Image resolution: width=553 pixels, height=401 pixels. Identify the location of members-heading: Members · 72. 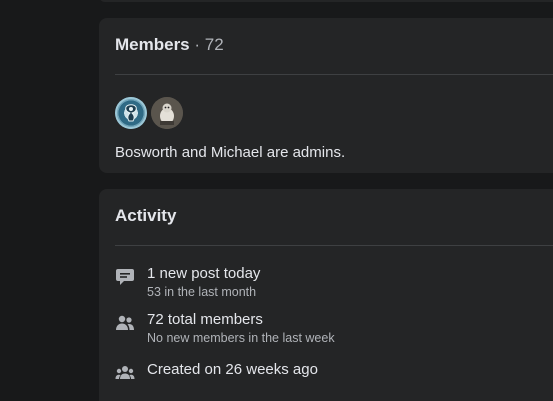
(169, 45).